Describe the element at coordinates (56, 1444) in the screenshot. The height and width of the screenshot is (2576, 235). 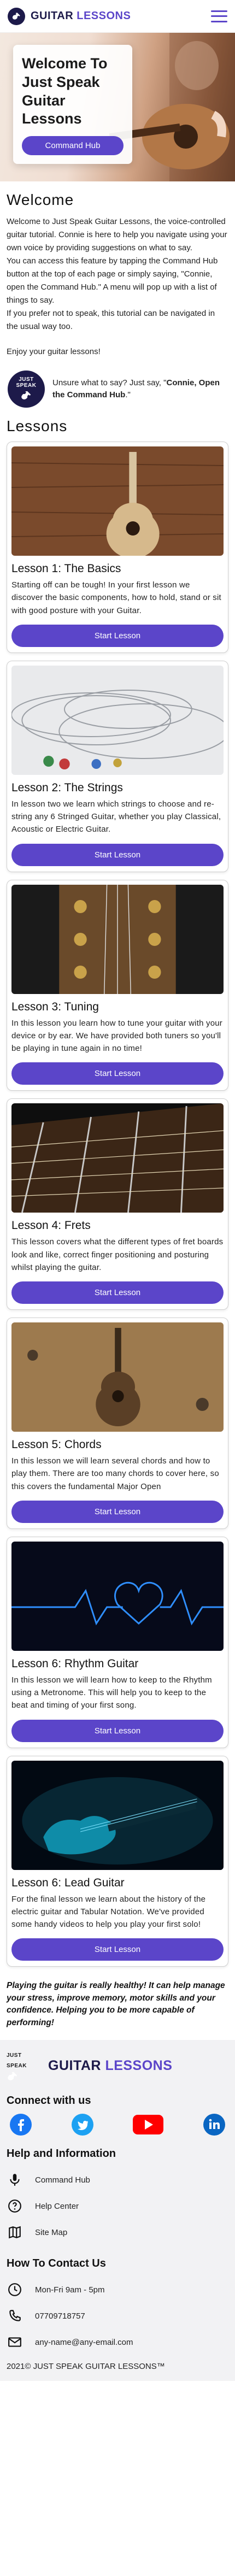
I see `lesson-title: Lesson 5: Chords` at that location.